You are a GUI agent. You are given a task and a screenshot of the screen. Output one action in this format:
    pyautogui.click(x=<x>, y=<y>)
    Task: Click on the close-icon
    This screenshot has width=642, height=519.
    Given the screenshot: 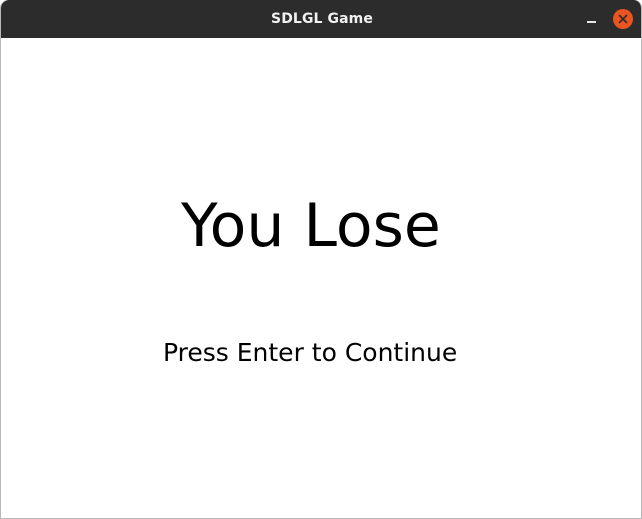 What is the action you would take?
    pyautogui.click(x=623, y=19)
    